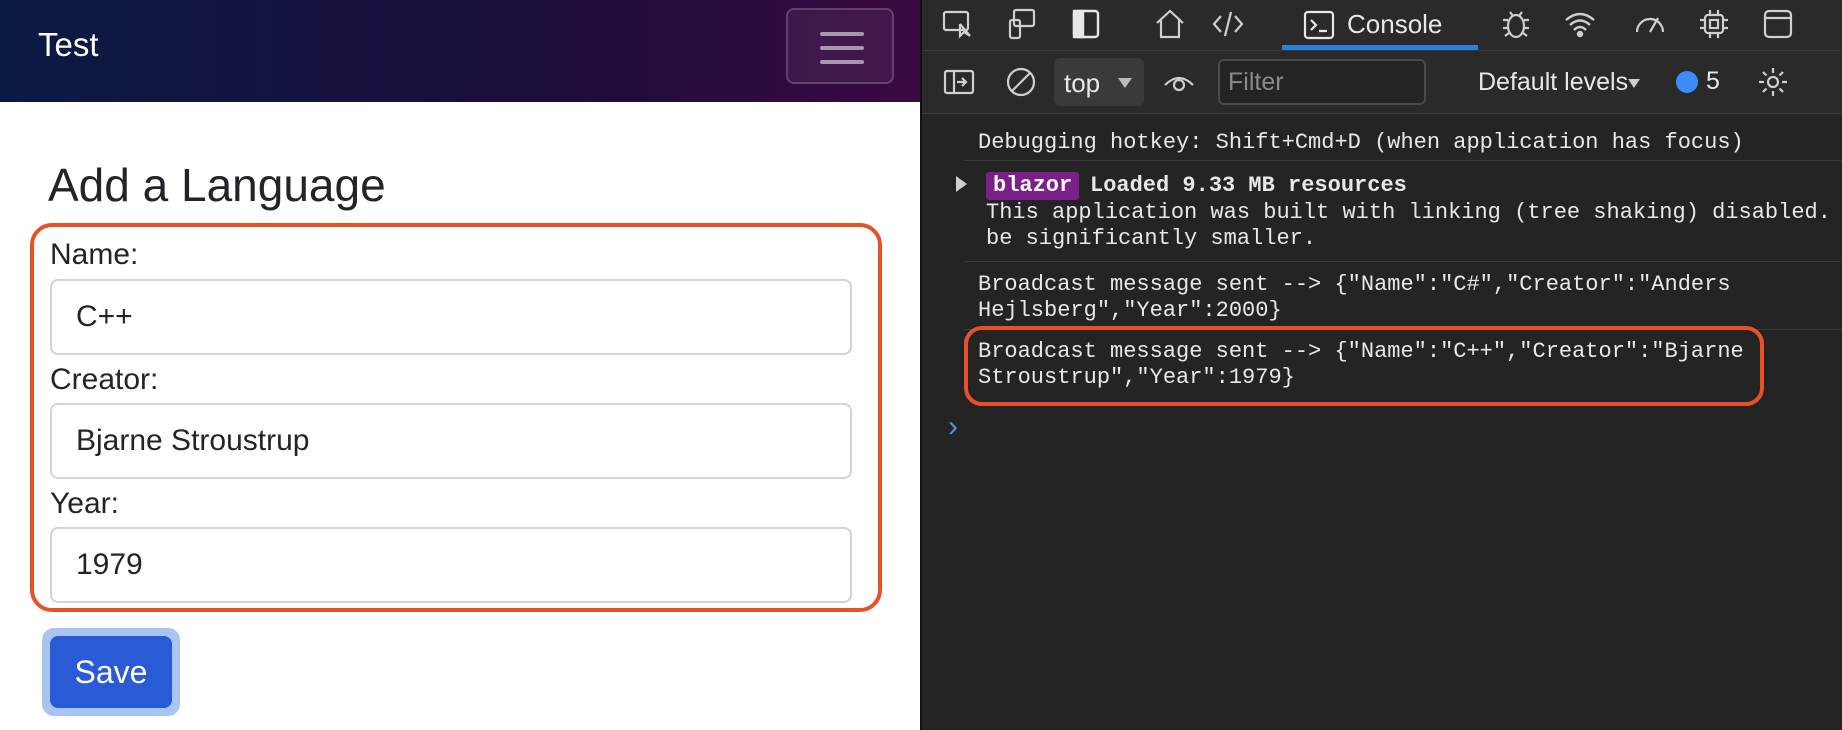  Describe the element at coordinates (84, 503) in the screenshot. I see `year-label: Year:` at that location.